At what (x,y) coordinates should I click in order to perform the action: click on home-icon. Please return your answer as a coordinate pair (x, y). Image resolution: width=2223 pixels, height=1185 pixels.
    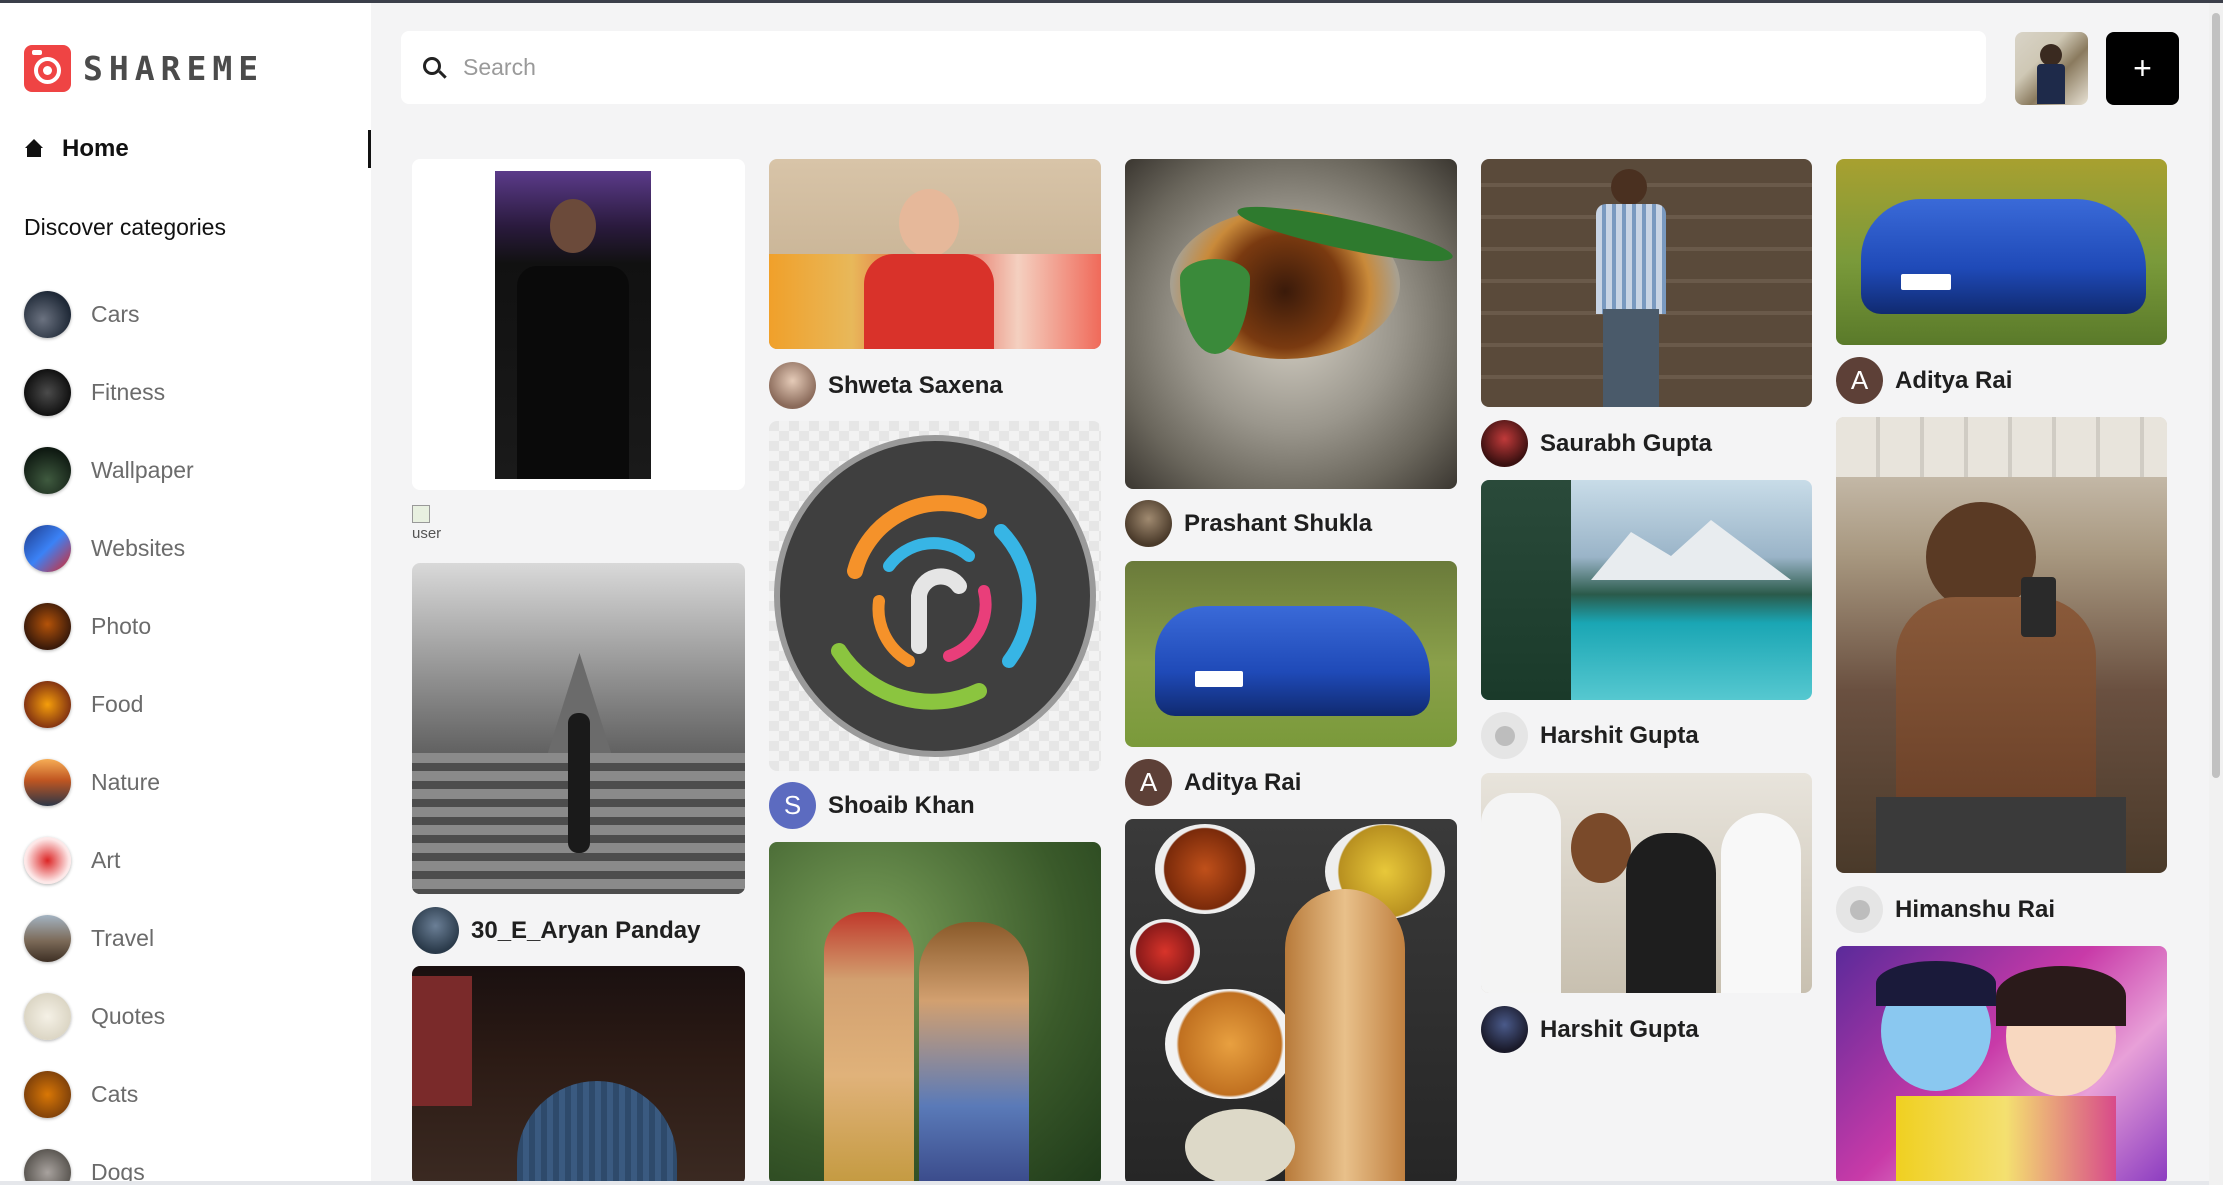
    Looking at the image, I should click on (34, 149).